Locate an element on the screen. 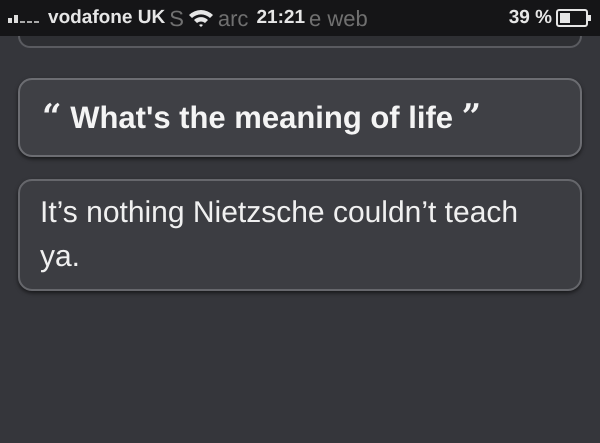 This screenshot has height=443, width=600. ghost-text: e web is located at coordinates (338, 18).